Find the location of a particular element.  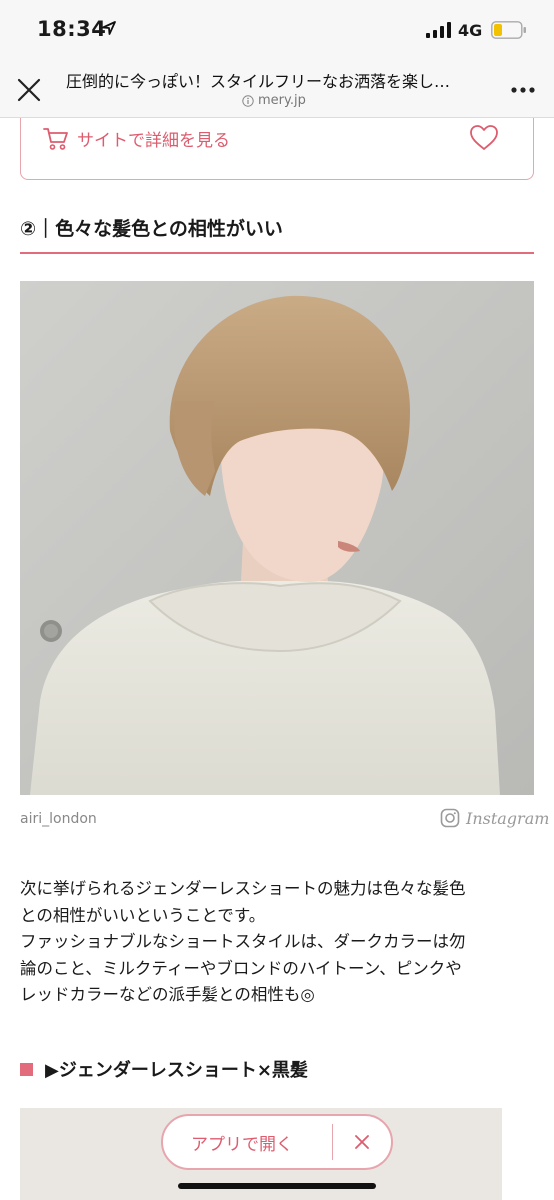

heart-icon is located at coordinates (484, 138).